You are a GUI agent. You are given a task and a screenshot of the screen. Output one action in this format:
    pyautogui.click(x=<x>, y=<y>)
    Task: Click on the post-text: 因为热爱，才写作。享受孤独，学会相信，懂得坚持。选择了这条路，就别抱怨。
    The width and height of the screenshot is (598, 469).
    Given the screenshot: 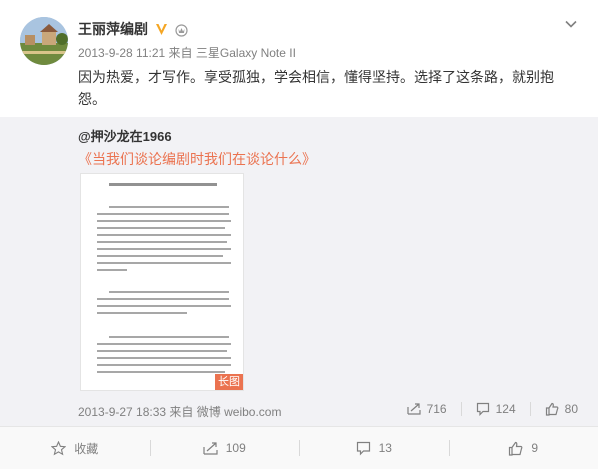 What is the action you would take?
    pyautogui.click(x=316, y=88)
    